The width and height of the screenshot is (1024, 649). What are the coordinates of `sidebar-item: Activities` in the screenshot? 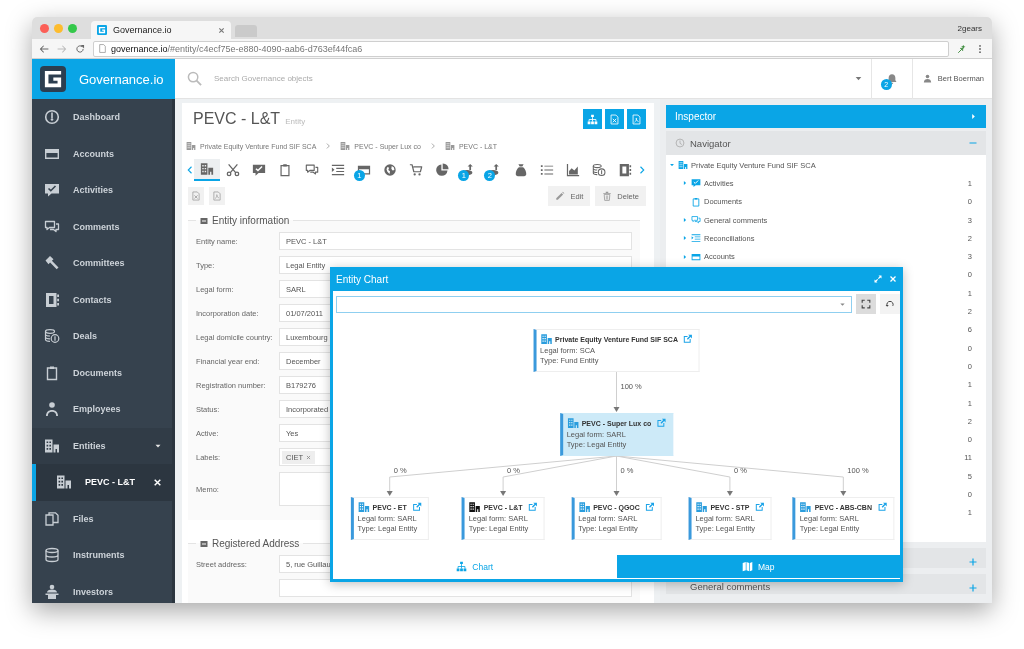 It's located at (102, 190).